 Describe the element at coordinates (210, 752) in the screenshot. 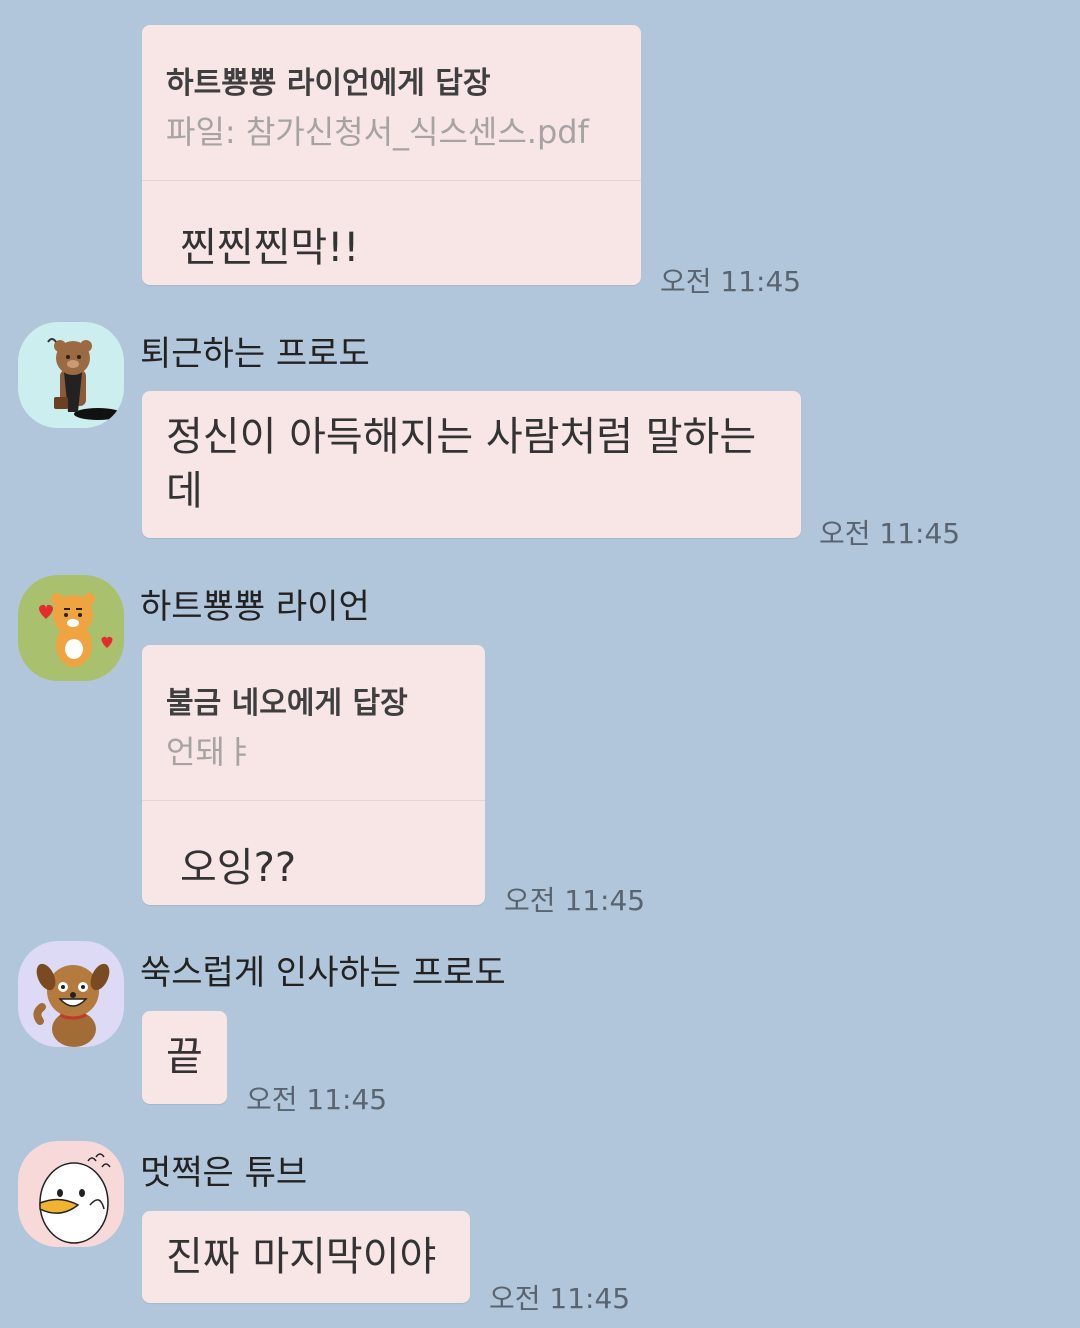

I see `reply-quoted-text: 언돼ㅑ` at that location.